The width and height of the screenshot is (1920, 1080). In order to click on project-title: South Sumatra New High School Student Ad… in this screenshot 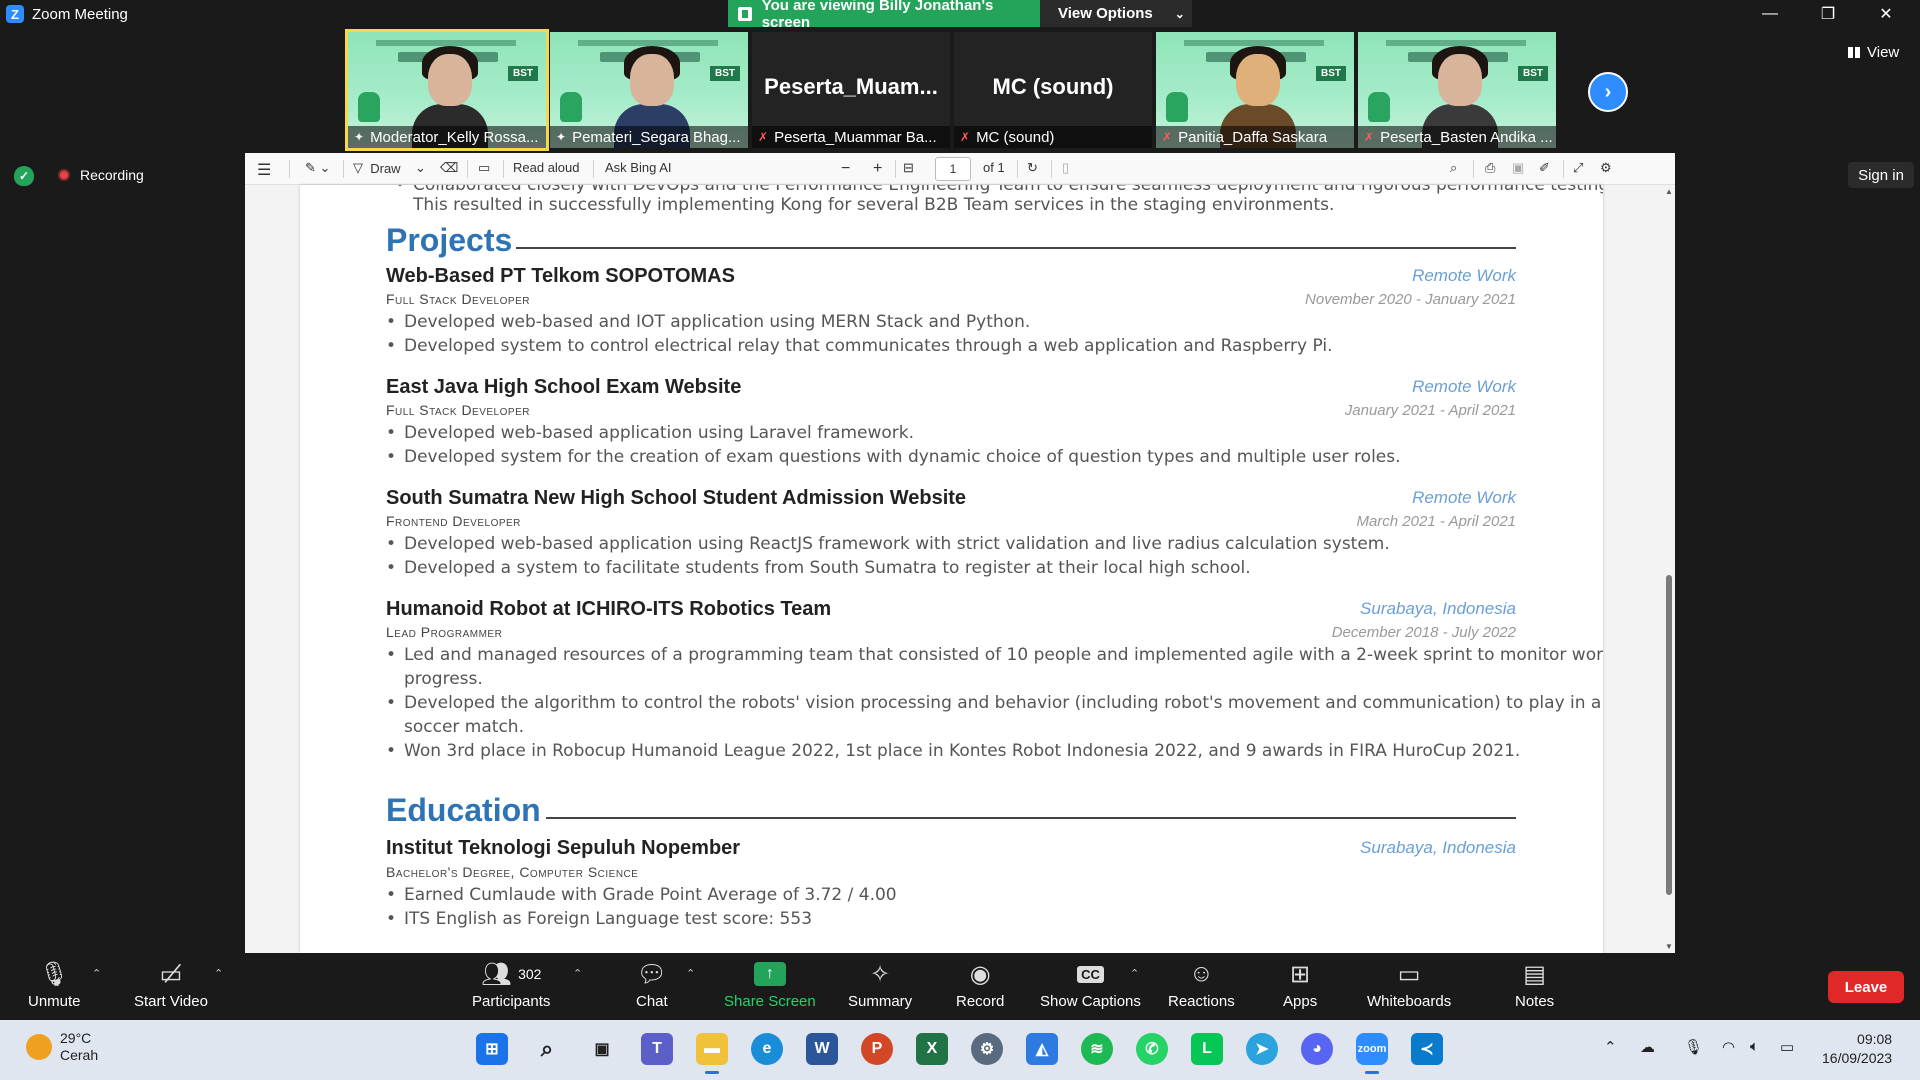, I will do `click(676, 498)`.